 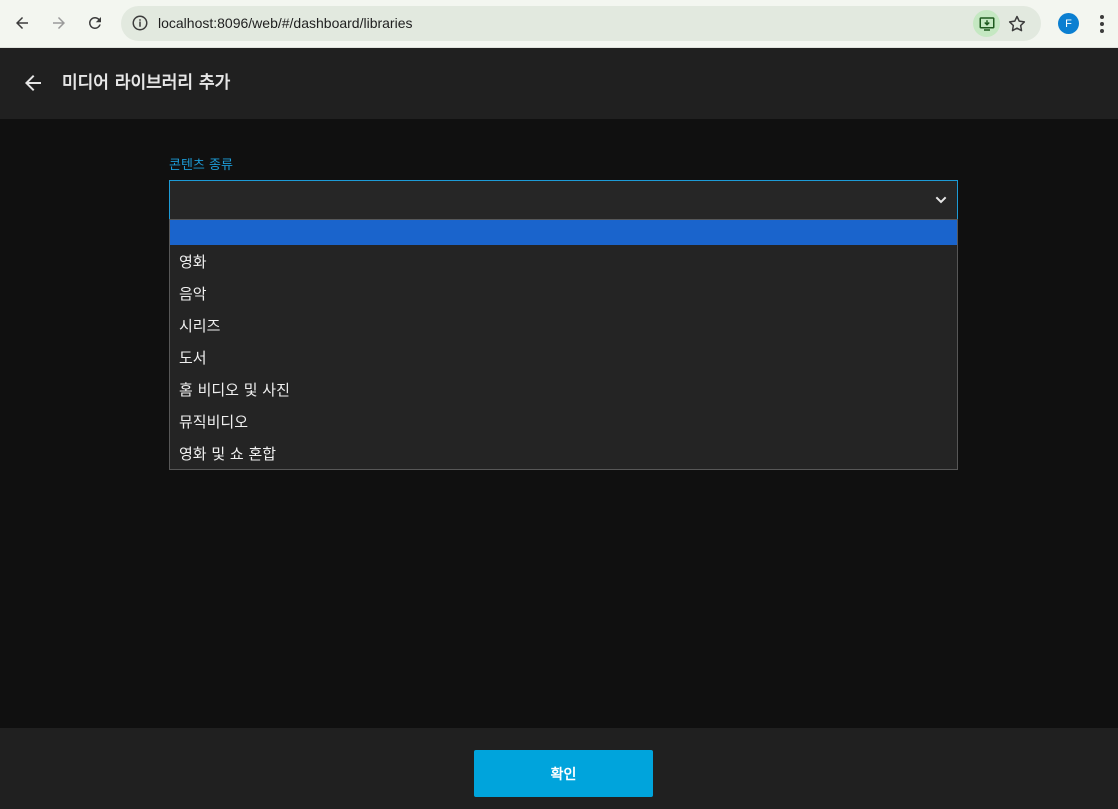 What do you see at coordinates (563, 422) in the screenshot?
I see `option-music-videos: 뮤직비디오` at bounding box center [563, 422].